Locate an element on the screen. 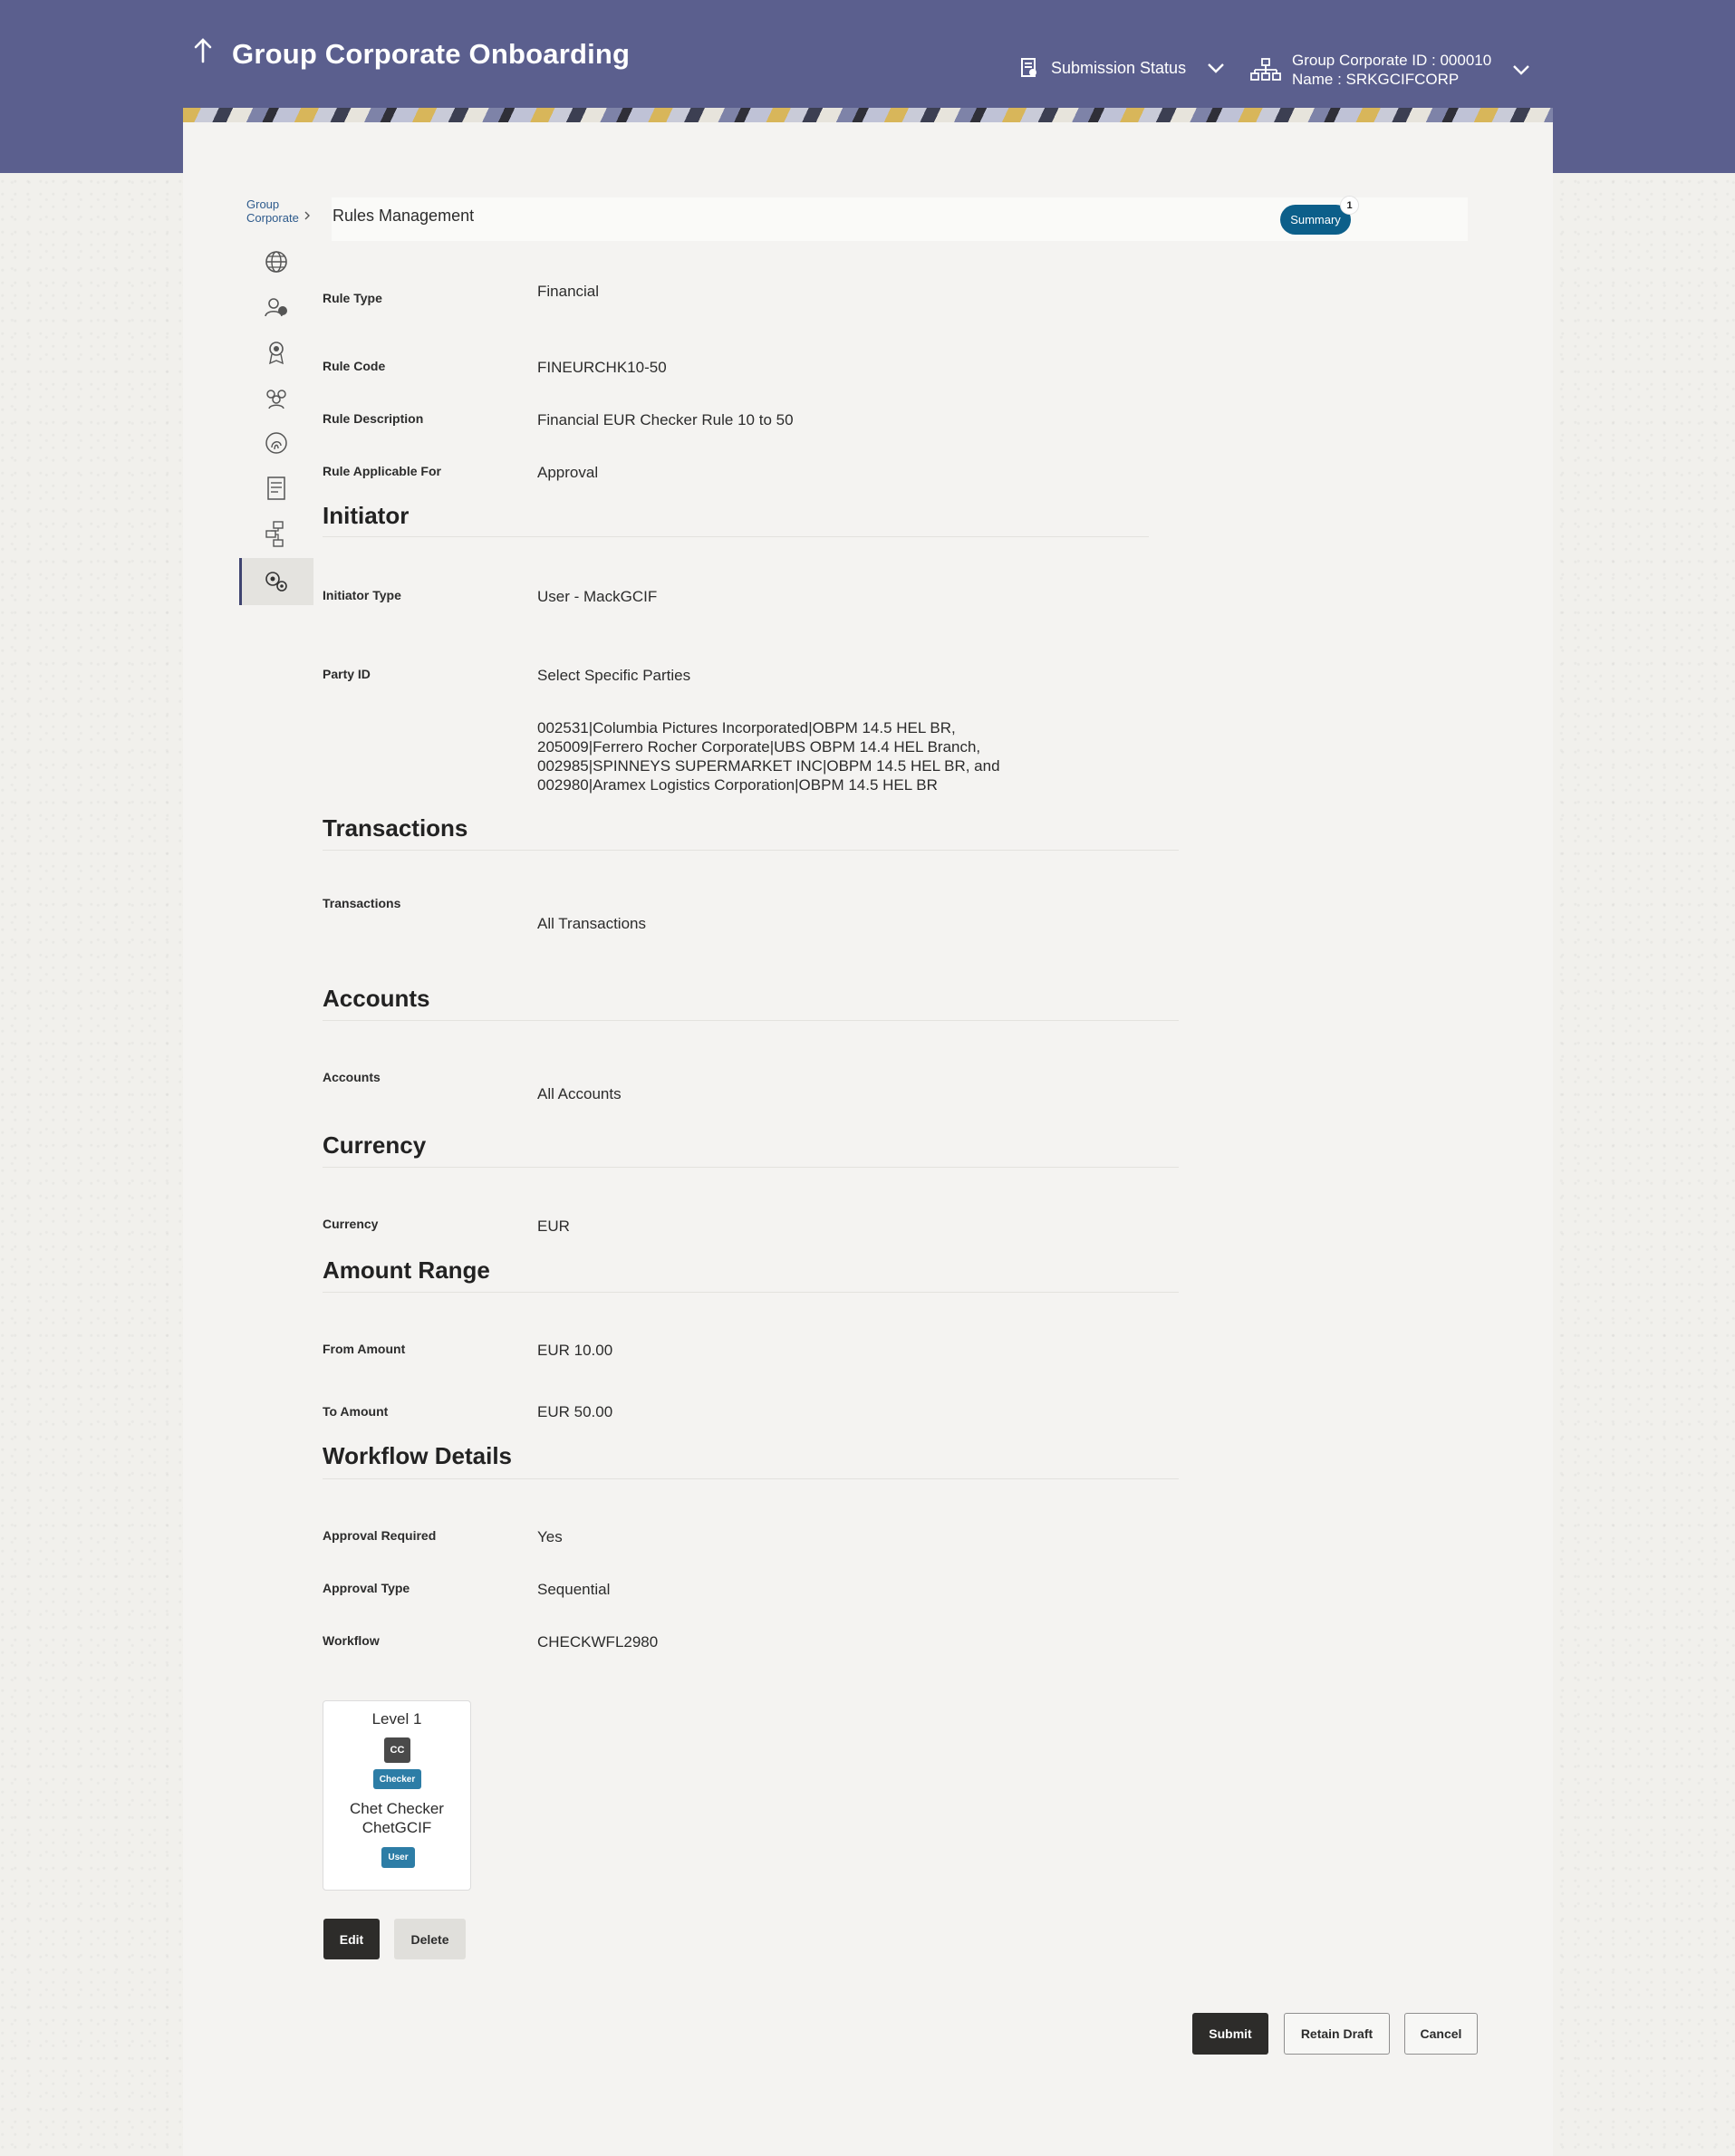  organization-icon is located at coordinates (1265, 69).